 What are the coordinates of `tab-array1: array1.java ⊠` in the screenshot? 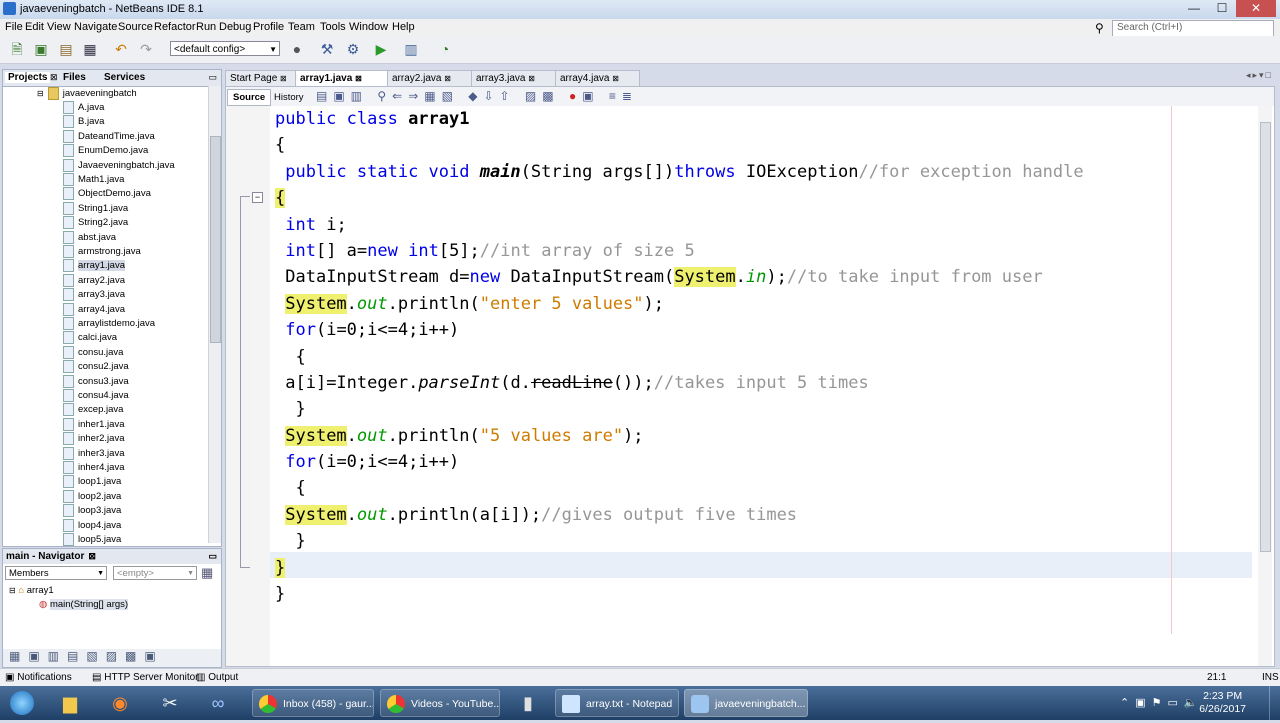 It's located at (342, 78).